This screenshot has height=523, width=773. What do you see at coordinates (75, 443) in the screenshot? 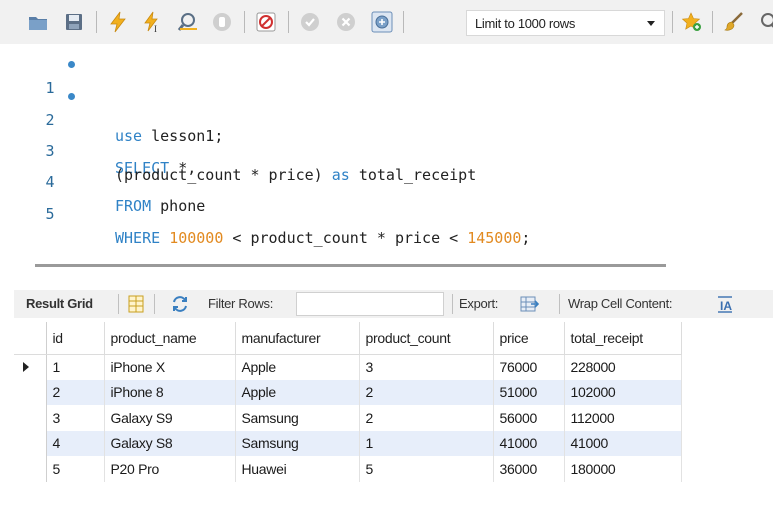
I see `table-cell: 4` at bounding box center [75, 443].